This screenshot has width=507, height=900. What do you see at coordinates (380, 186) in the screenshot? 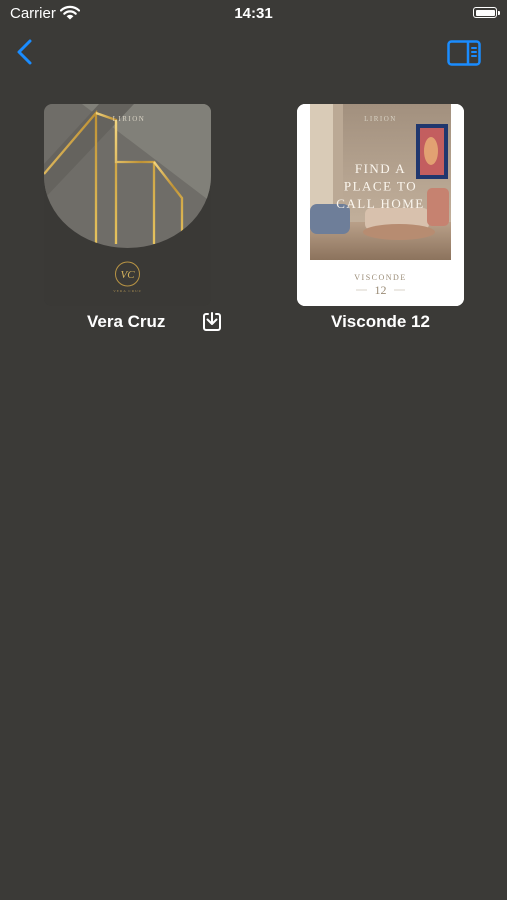
I see `headline-line-2: PLACE TO` at bounding box center [380, 186].